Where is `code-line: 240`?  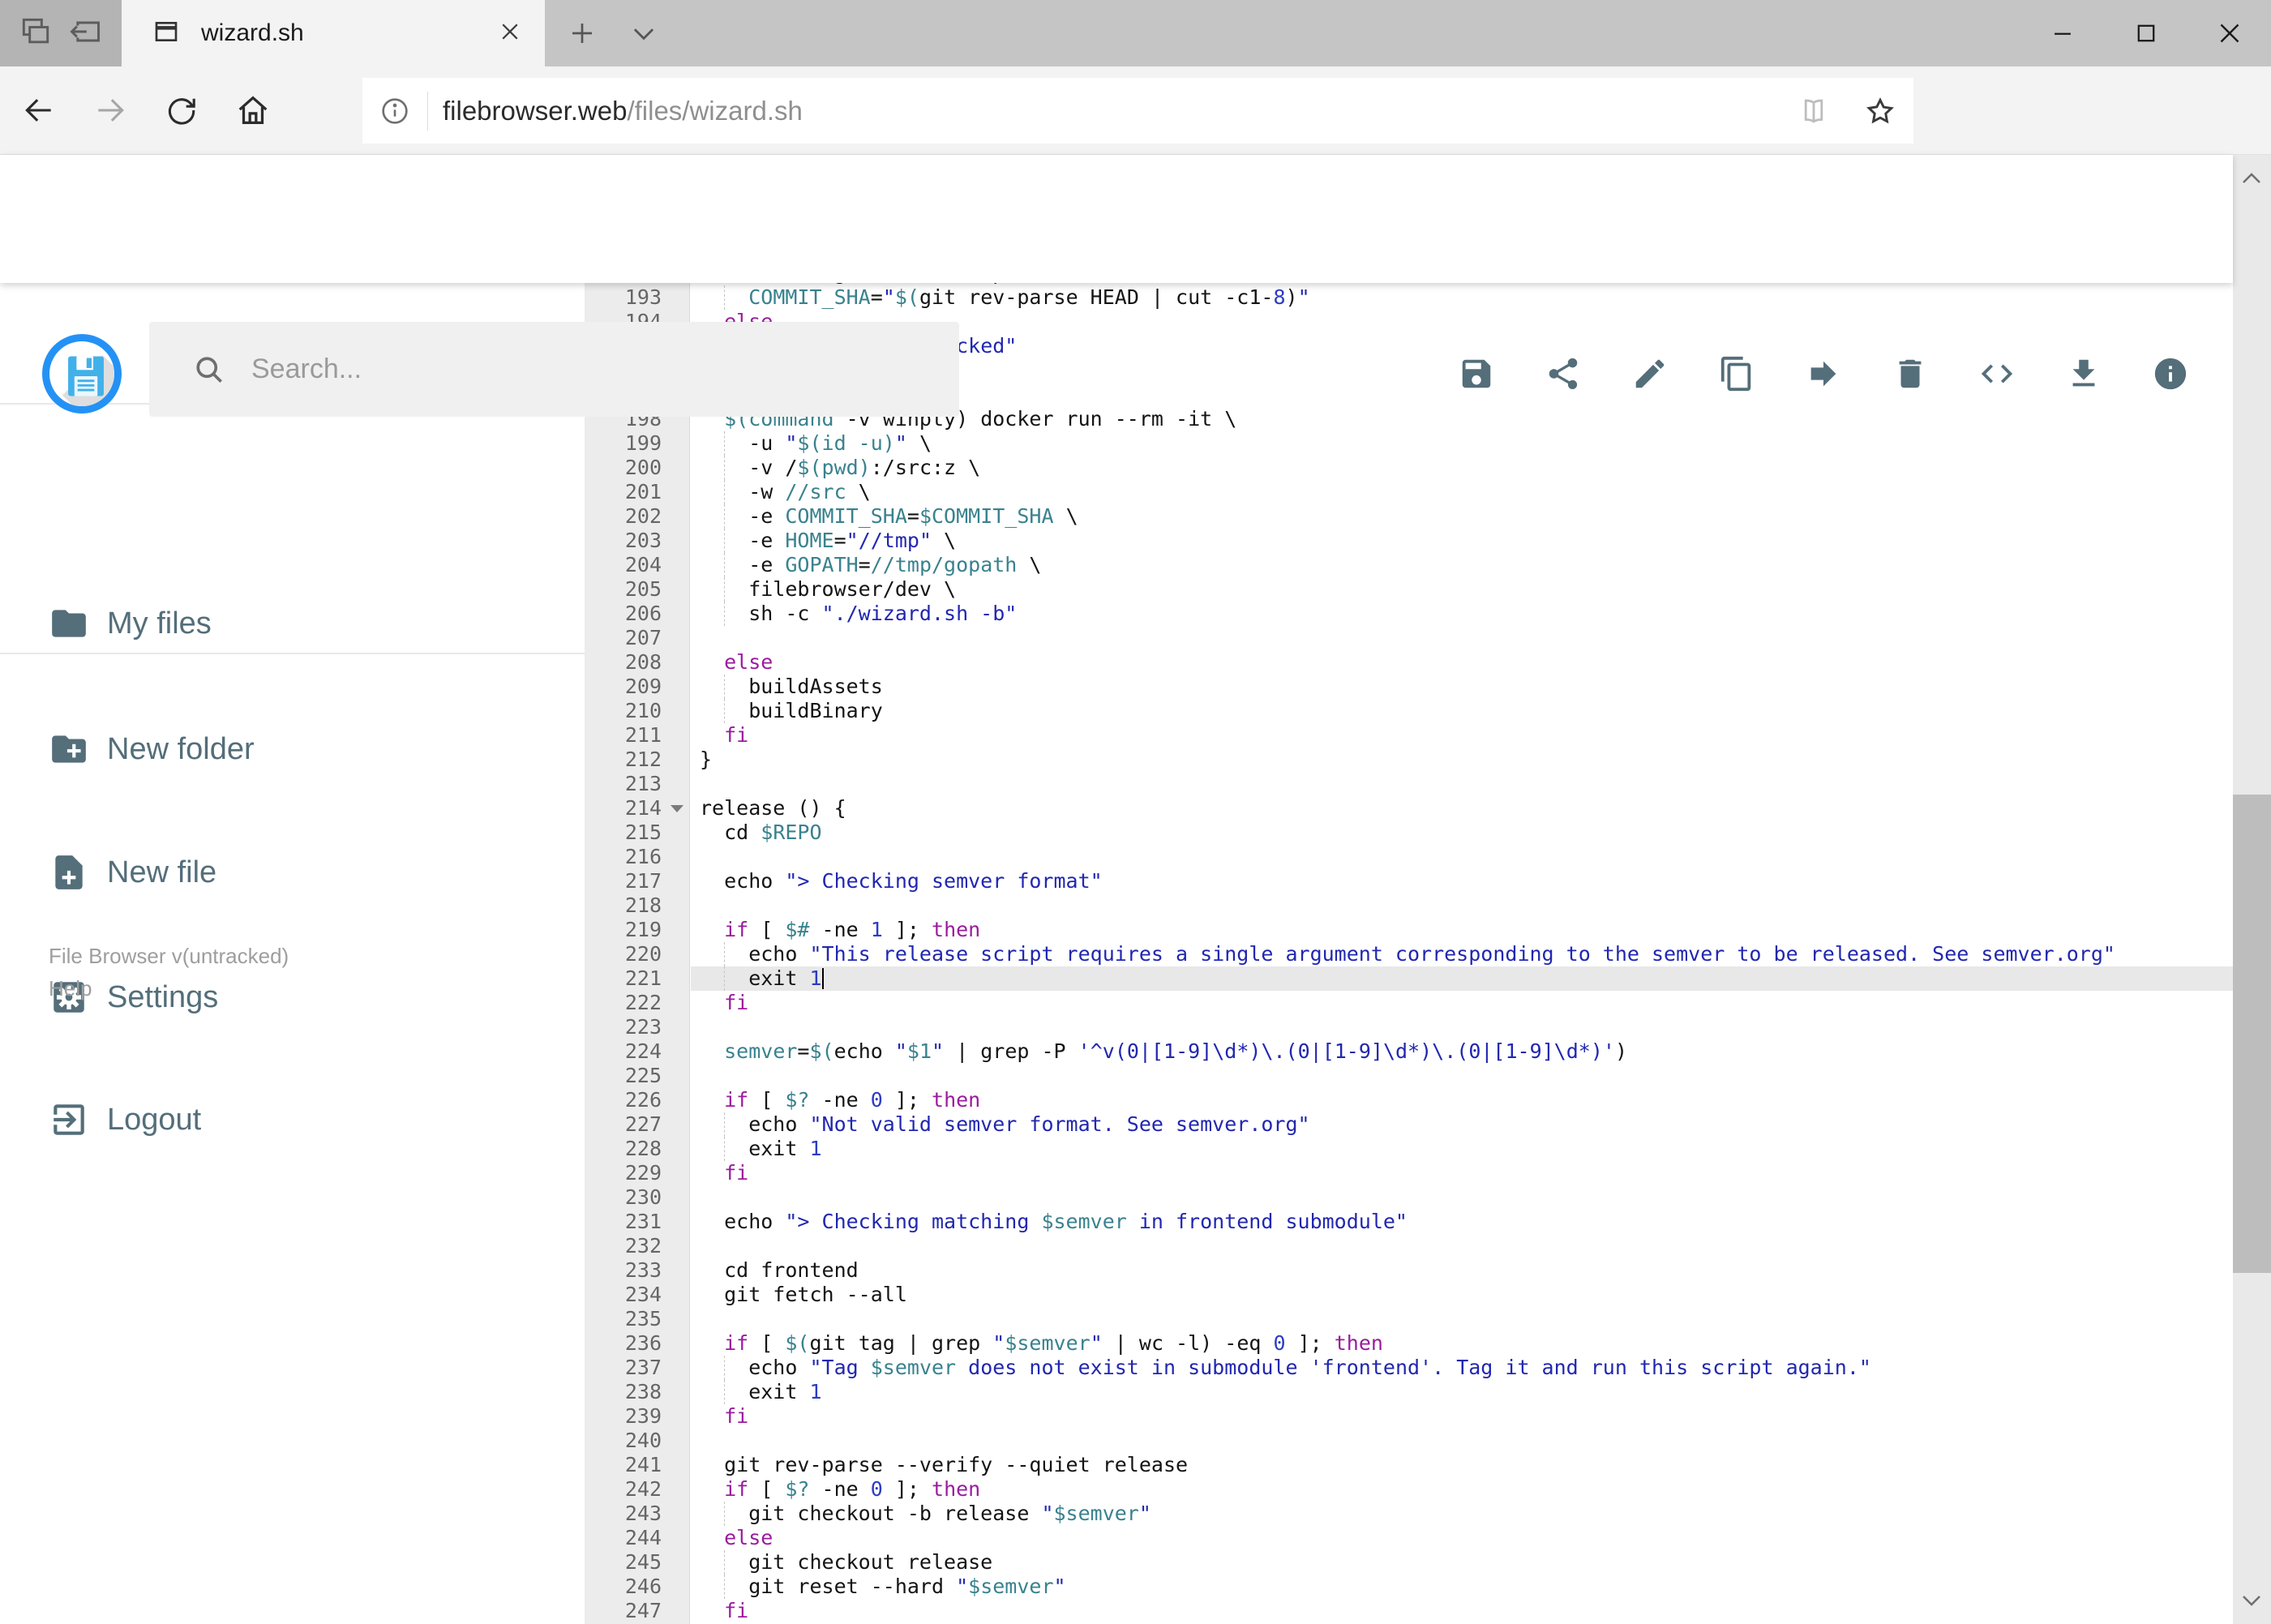
code-line: 240 is located at coordinates (1409, 1441).